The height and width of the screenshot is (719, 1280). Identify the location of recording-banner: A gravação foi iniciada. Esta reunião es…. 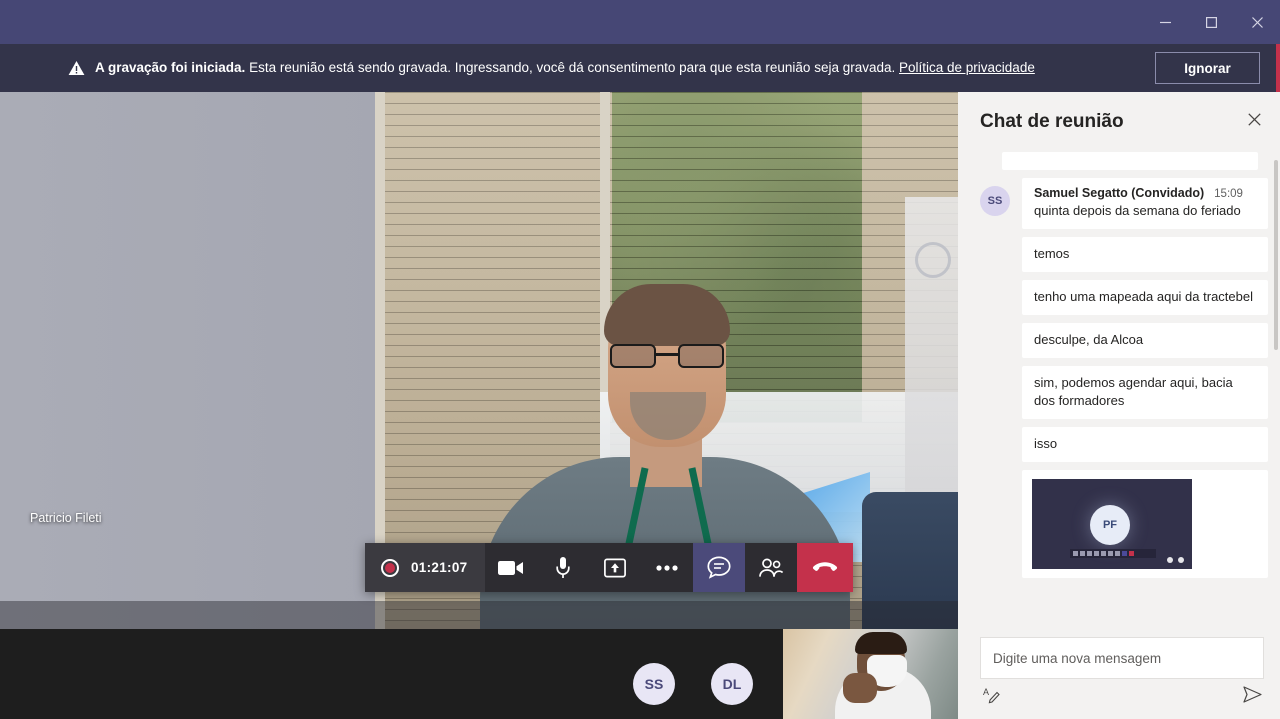
(640, 68).